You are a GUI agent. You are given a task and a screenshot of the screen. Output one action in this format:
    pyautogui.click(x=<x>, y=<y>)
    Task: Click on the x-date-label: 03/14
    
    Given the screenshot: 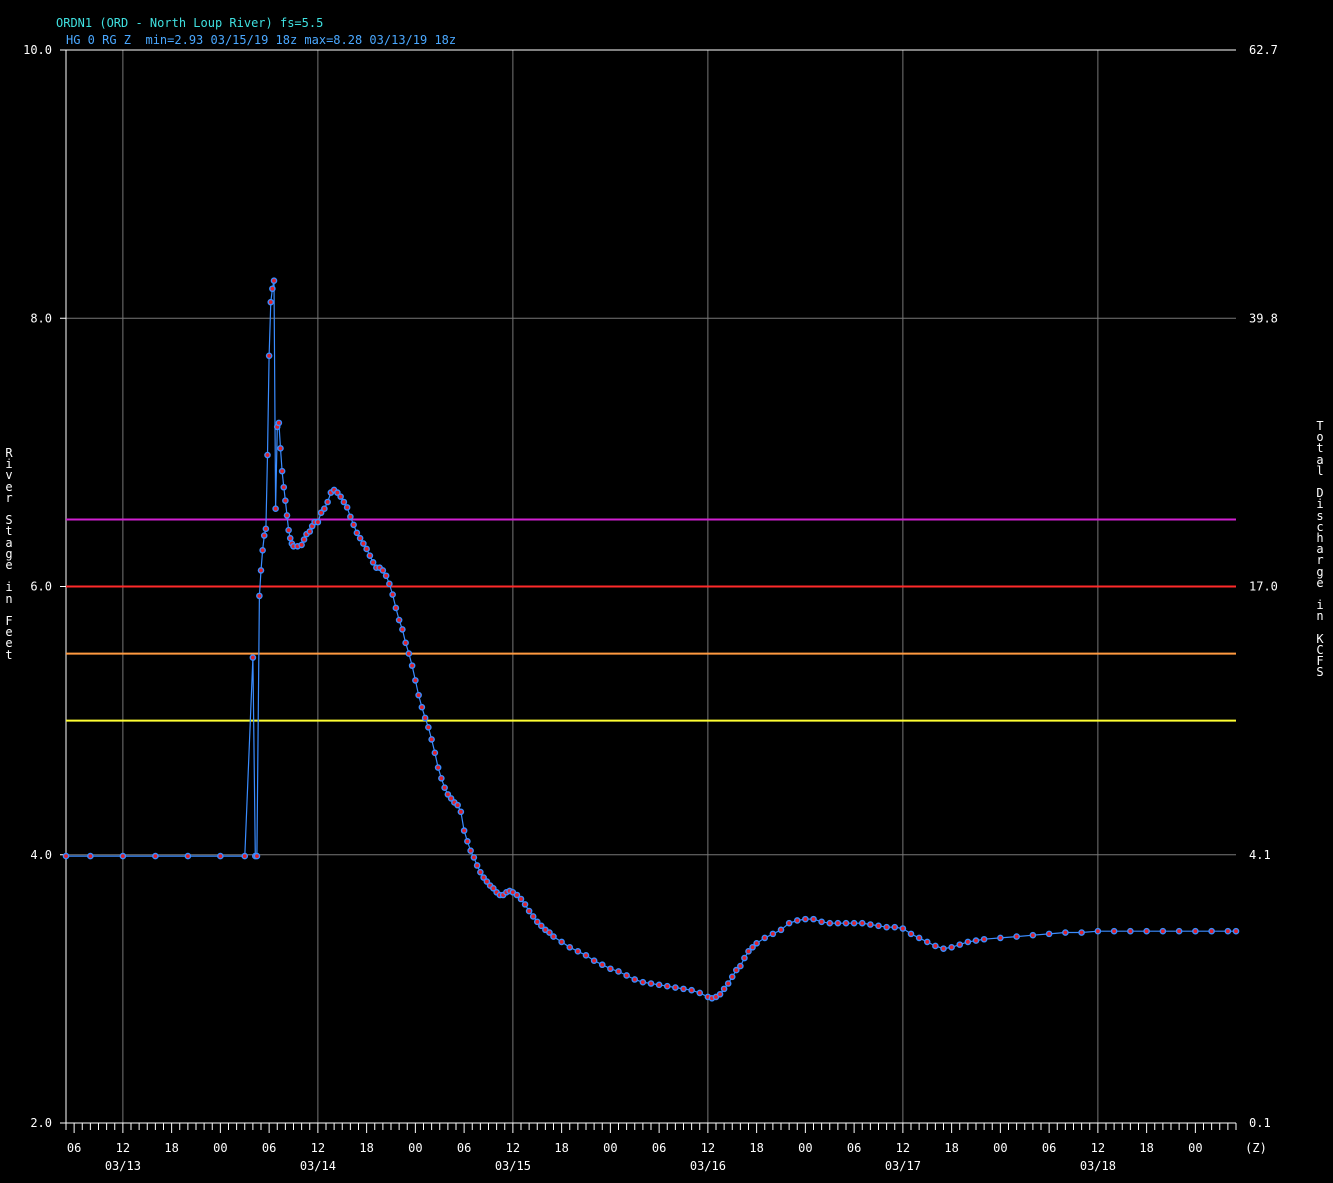 What is the action you would take?
    pyautogui.click(x=318, y=1166)
    